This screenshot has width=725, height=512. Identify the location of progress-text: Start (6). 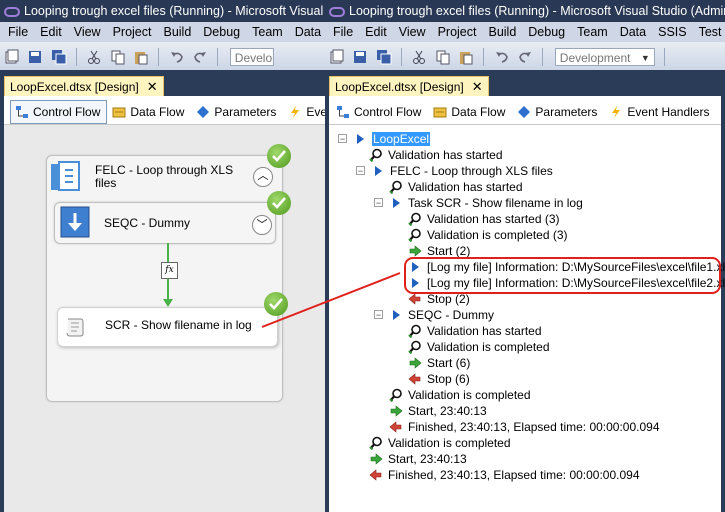
(449, 363).